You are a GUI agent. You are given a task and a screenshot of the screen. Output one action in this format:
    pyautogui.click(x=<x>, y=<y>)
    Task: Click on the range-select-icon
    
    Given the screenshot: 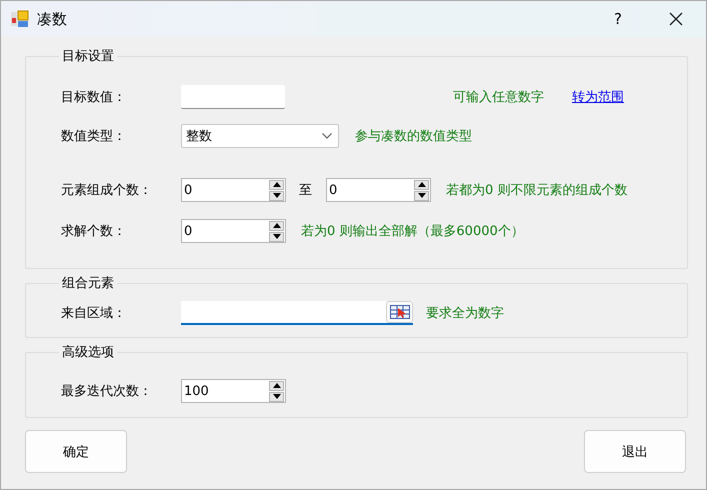 What is the action you would take?
    pyautogui.click(x=400, y=312)
    